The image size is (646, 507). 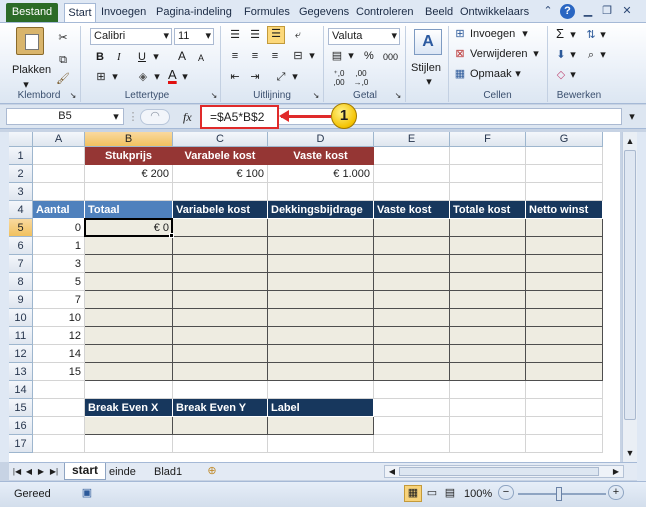 What do you see at coordinates (321, 444) in the screenshot?
I see `cell-d17` at bounding box center [321, 444].